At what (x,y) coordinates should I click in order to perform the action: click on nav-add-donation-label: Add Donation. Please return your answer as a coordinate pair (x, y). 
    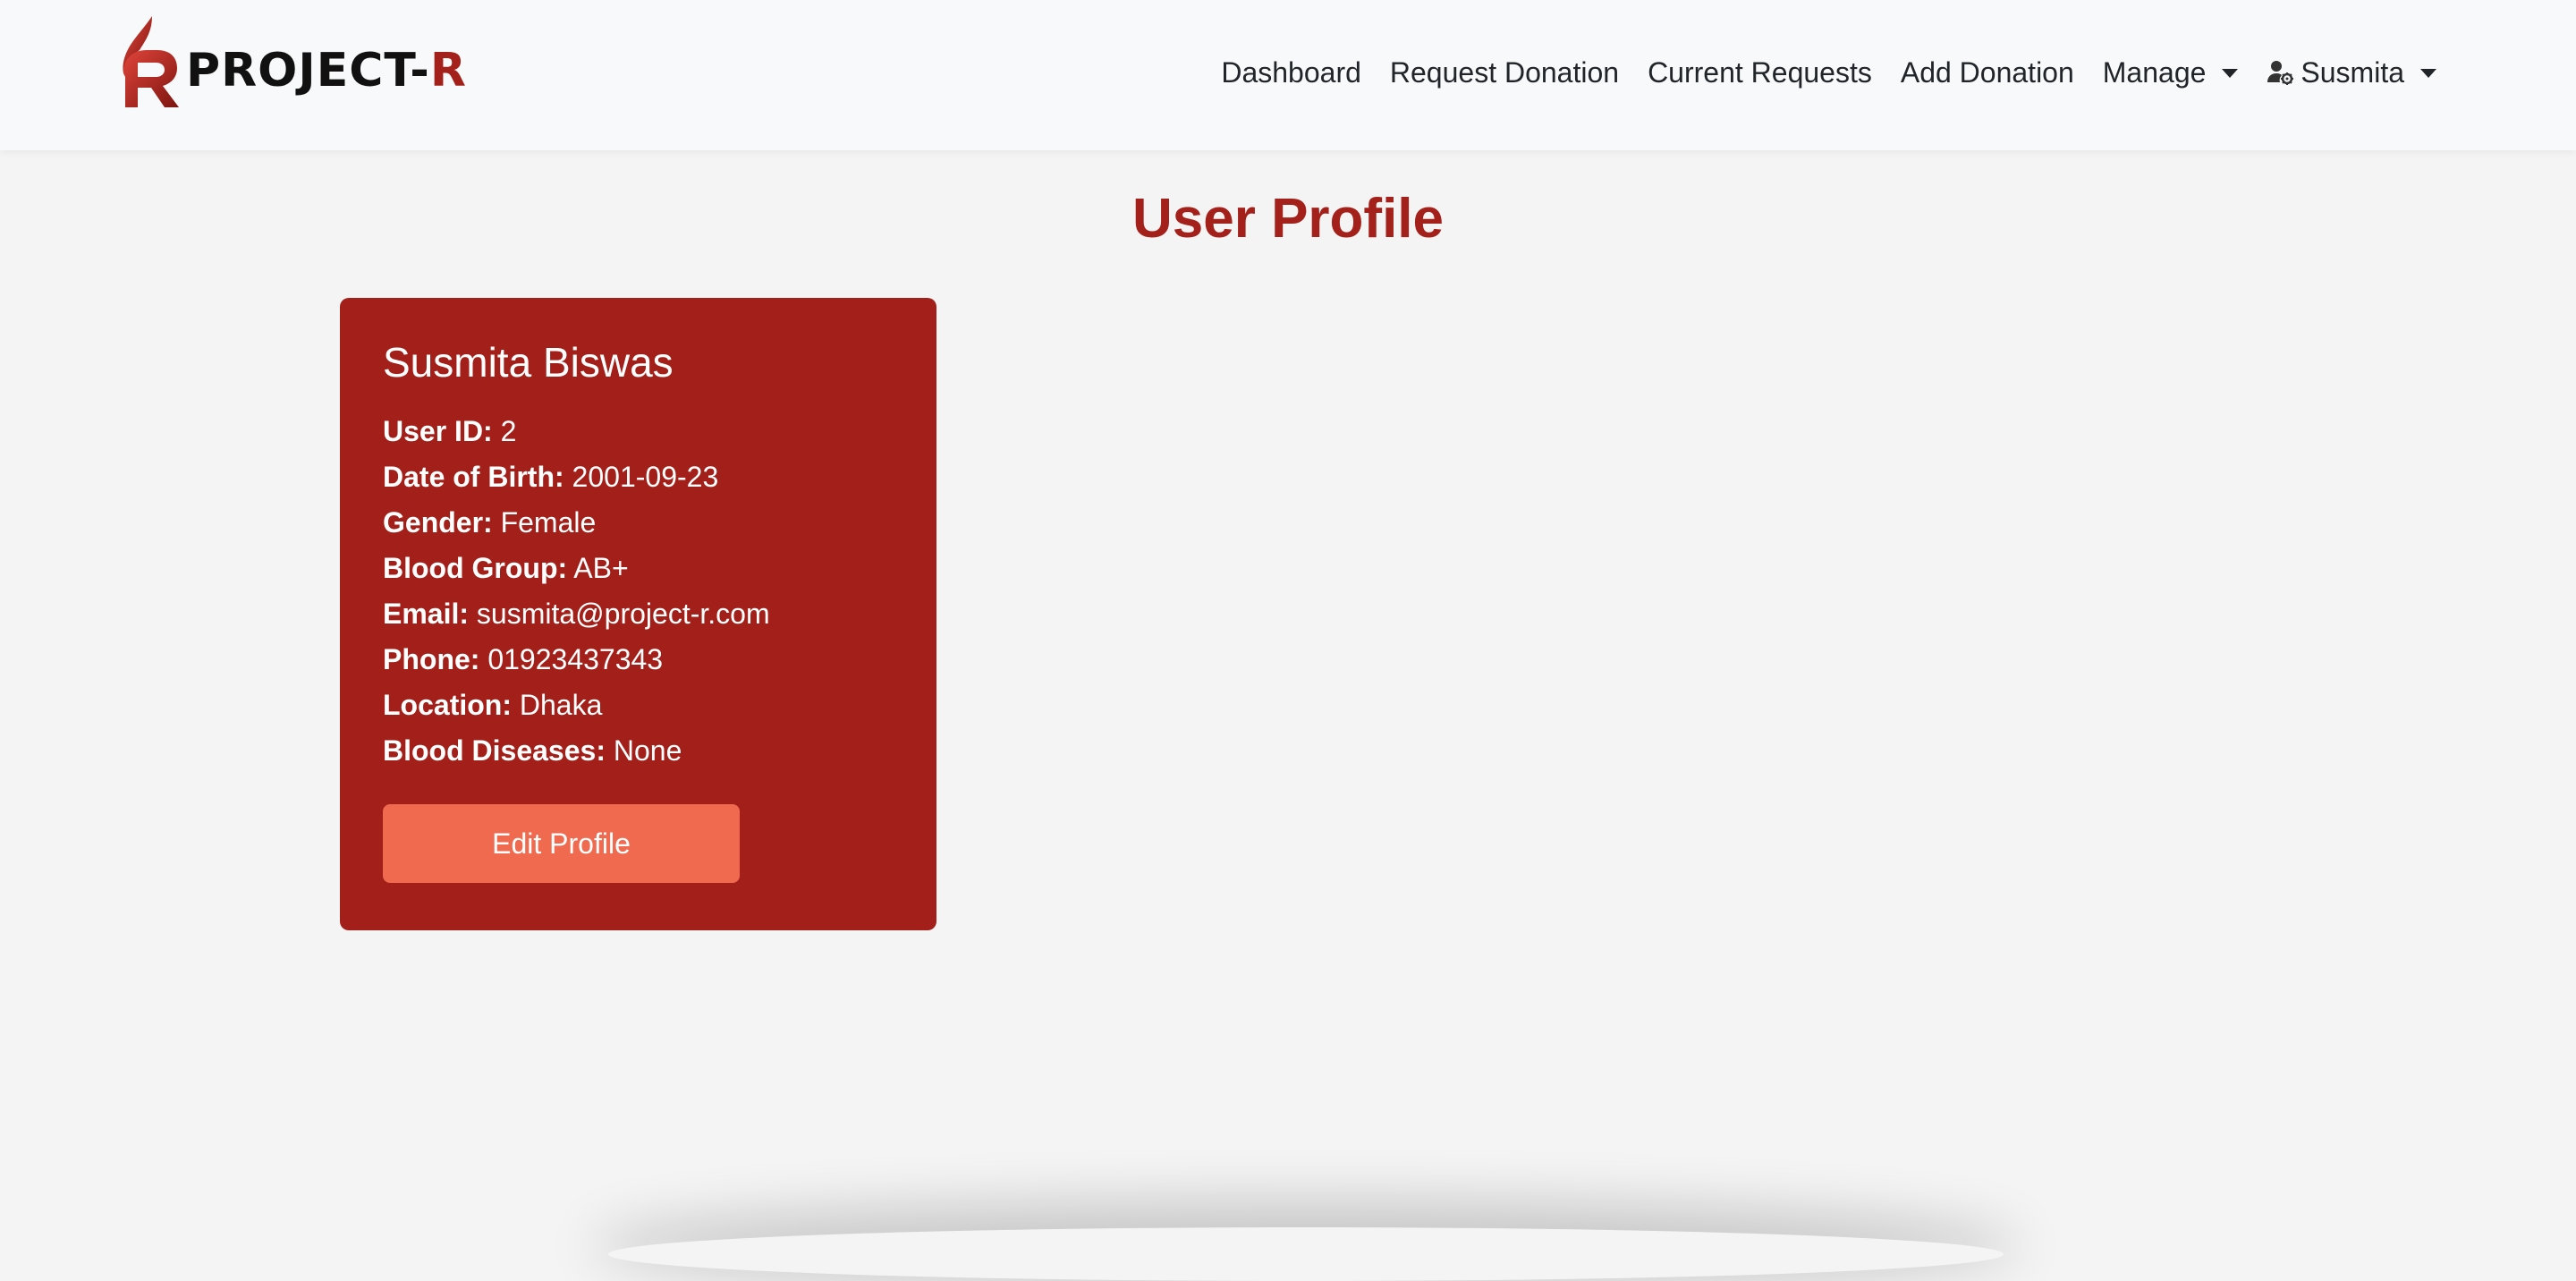
    Looking at the image, I should click on (1987, 72).